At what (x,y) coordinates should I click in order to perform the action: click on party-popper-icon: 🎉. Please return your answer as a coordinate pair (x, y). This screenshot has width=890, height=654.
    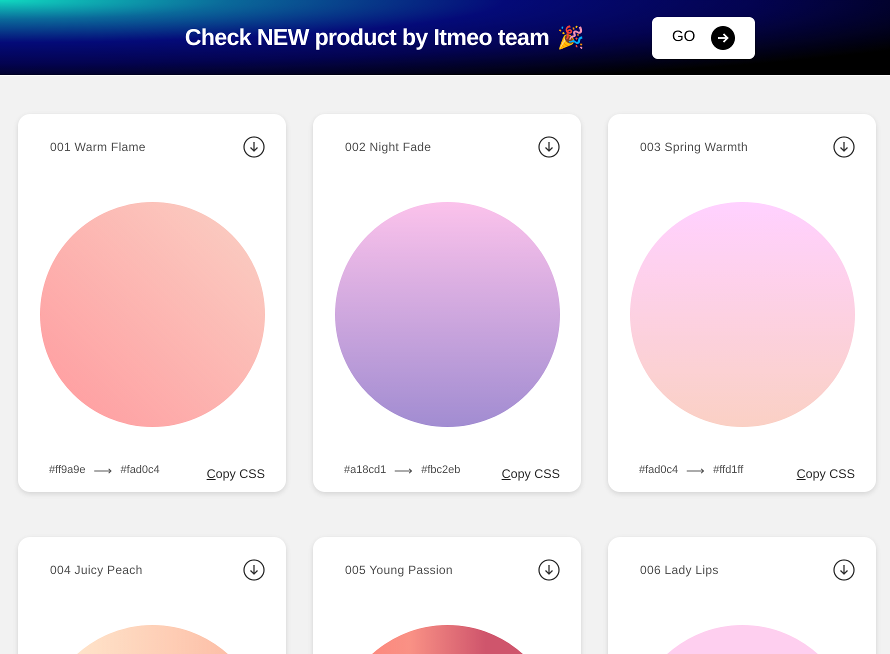
    Looking at the image, I should click on (570, 37).